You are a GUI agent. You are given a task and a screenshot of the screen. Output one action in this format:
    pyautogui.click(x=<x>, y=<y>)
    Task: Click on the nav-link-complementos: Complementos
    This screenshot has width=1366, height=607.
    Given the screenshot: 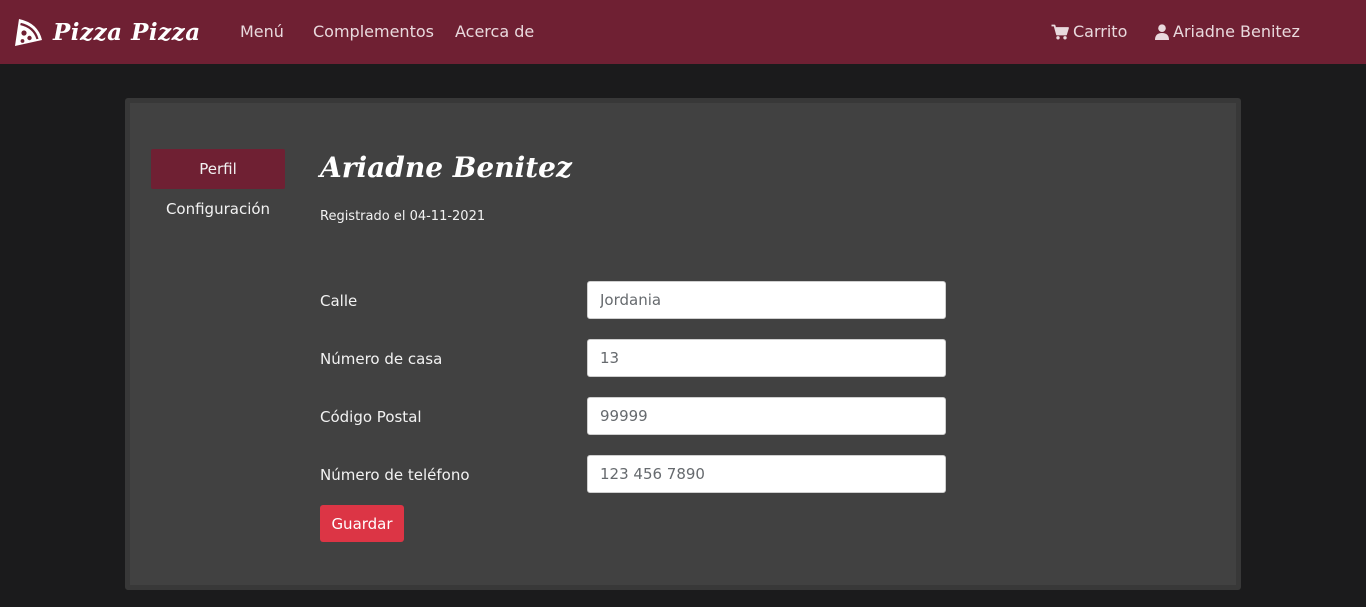 What is the action you would take?
    pyautogui.click(x=373, y=32)
    